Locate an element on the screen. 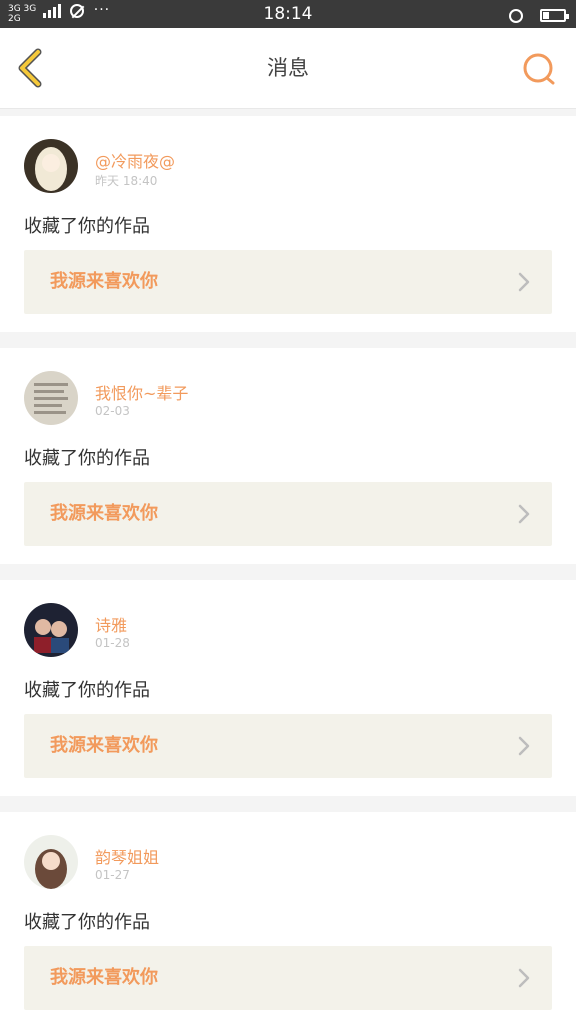 The image size is (576, 1028). message-time: 01-28 is located at coordinates (112, 643).